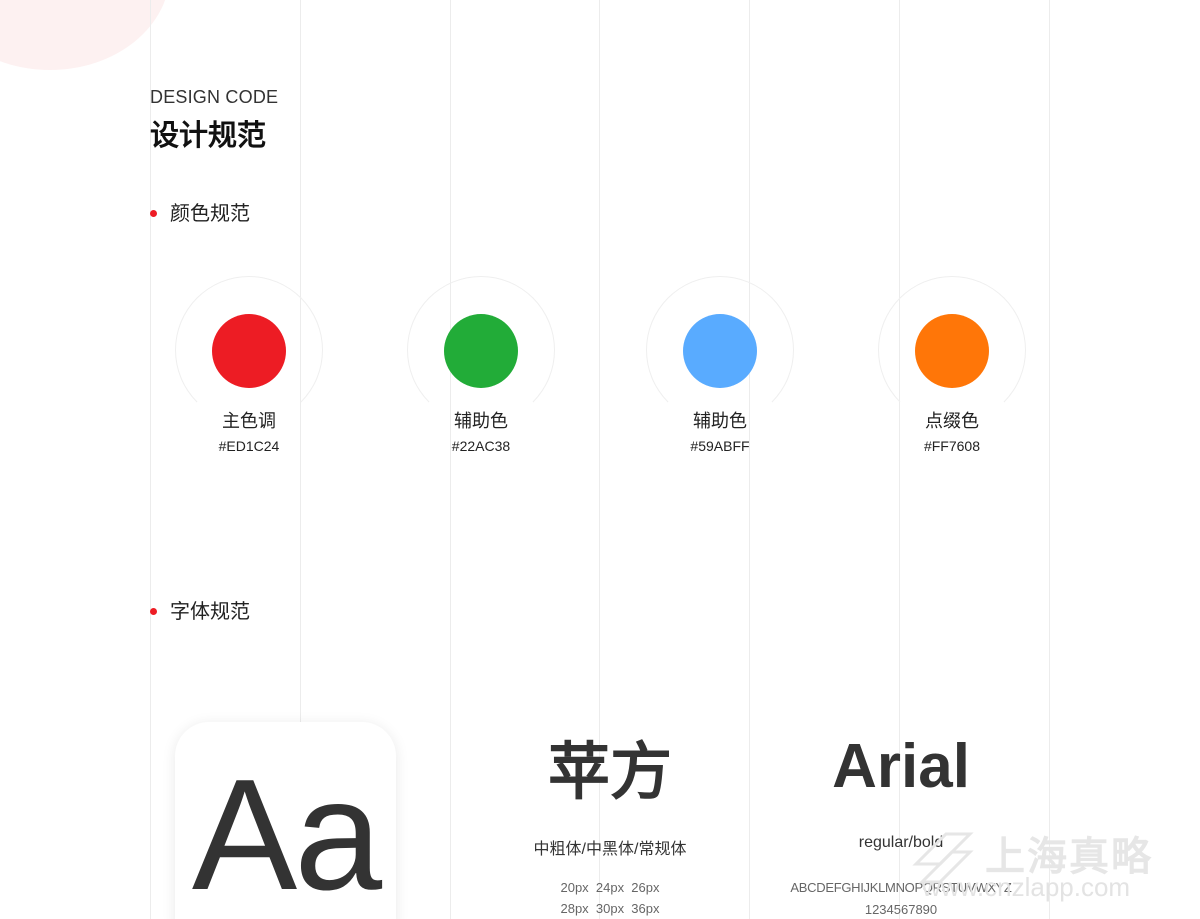  I want to click on font-arial-name: Arial, so click(901, 766).